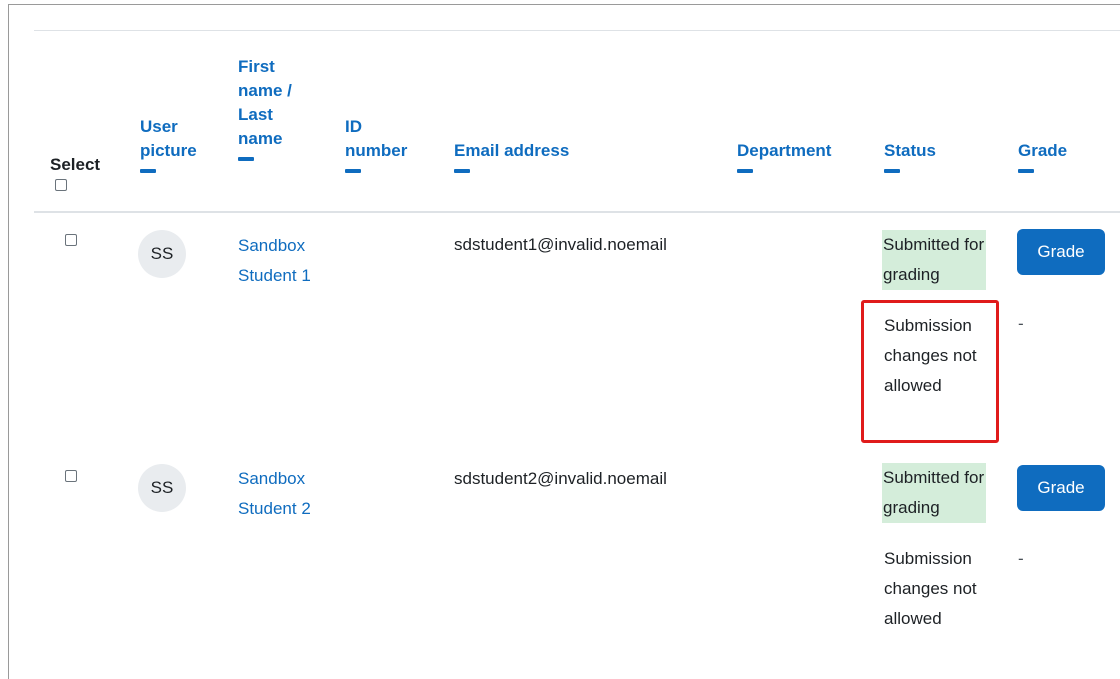 The height and width of the screenshot is (679, 1120). What do you see at coordinates (8, 341) in the screenshot?
I see `window-border-left` at bounding box center [8, 341].